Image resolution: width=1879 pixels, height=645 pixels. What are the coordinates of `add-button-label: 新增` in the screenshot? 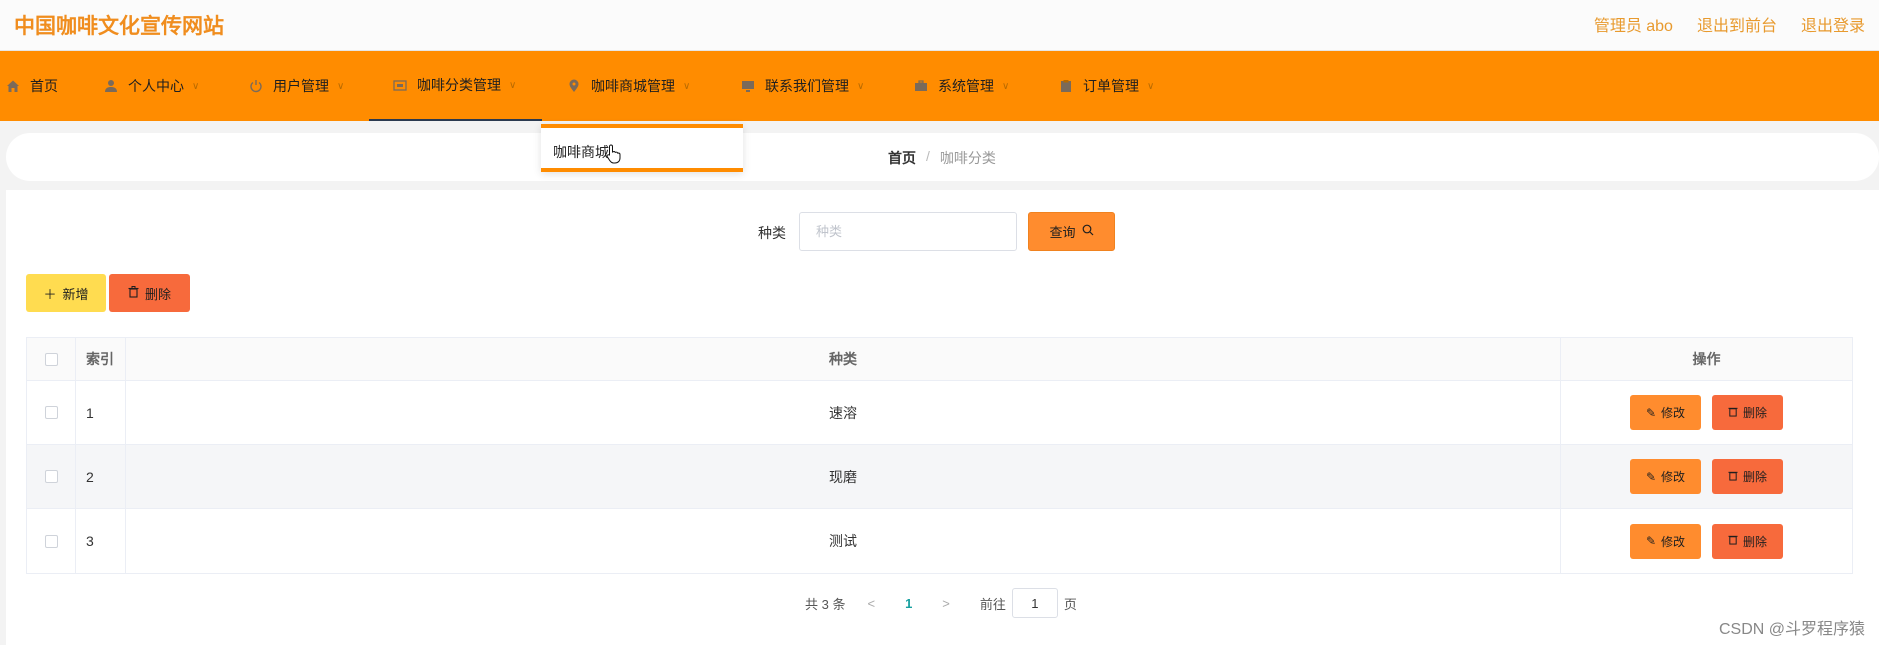 It's located at (75, 294).